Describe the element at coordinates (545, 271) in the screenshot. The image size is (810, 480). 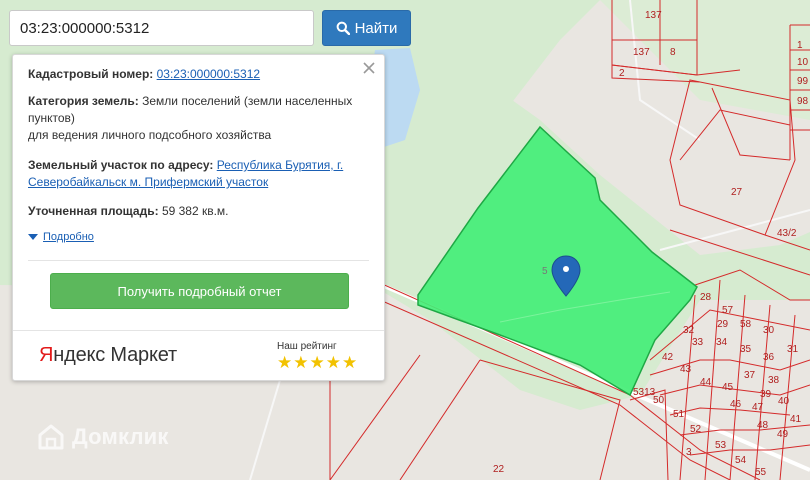
I see `selected-plot-label: 5` at that location.